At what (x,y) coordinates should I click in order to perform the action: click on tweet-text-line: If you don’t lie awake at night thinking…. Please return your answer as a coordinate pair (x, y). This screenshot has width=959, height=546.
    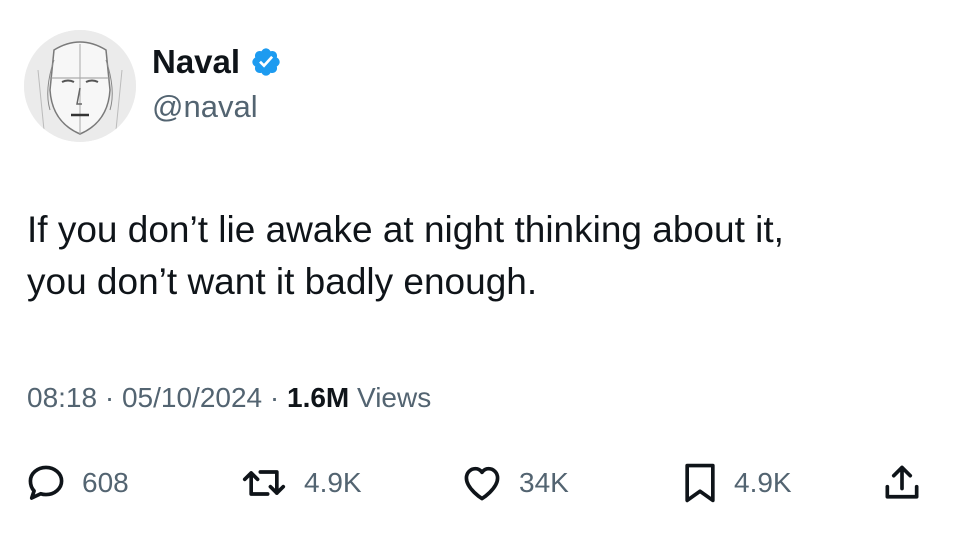
    Looking at the image, I should click on (405, 229).